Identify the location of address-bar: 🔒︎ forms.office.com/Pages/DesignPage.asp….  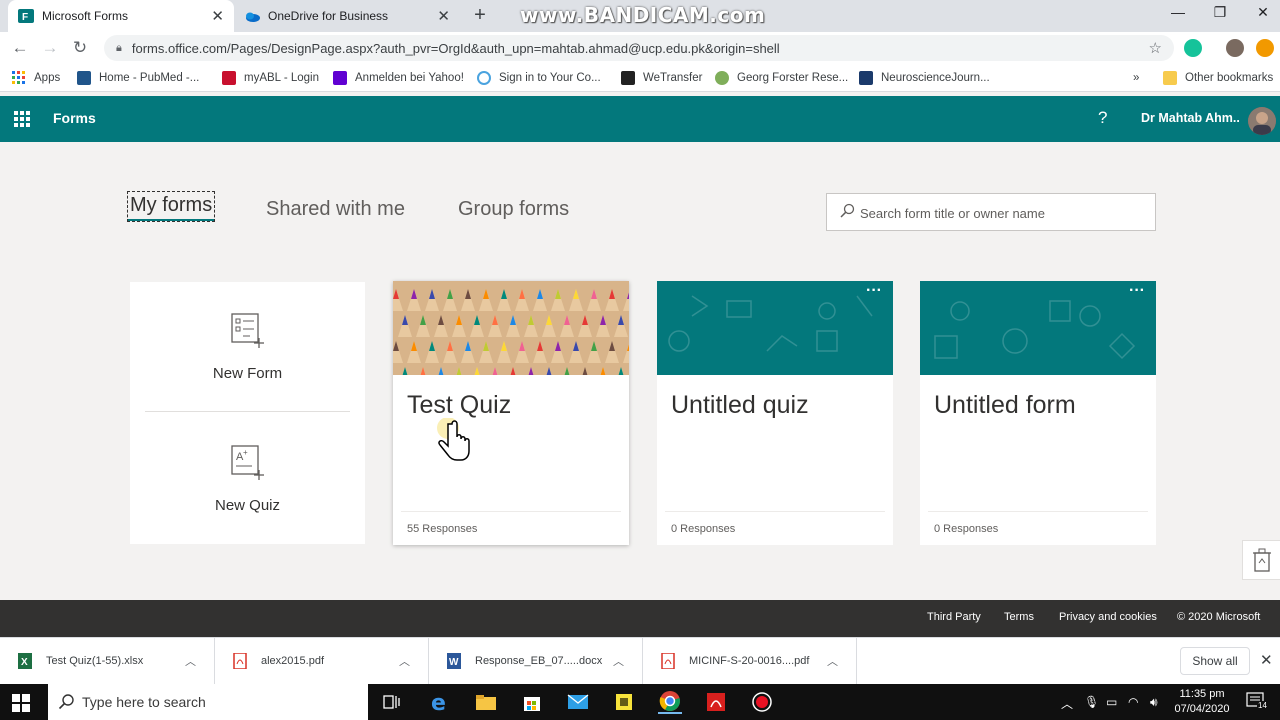
(639, 48).